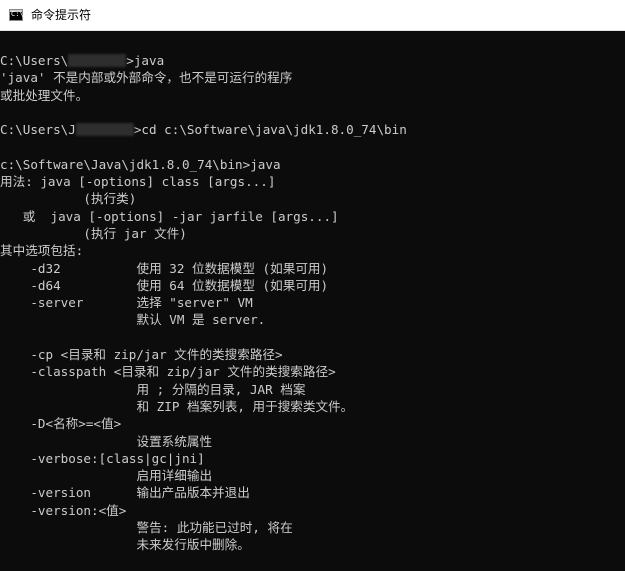 The width and height of the screenshot is (625, 571). What do you see at coordinates (102, 458) in the screenshot?
I see `console-line: -verbose:[class|gc|jni]` at bounding box center [102, 458].